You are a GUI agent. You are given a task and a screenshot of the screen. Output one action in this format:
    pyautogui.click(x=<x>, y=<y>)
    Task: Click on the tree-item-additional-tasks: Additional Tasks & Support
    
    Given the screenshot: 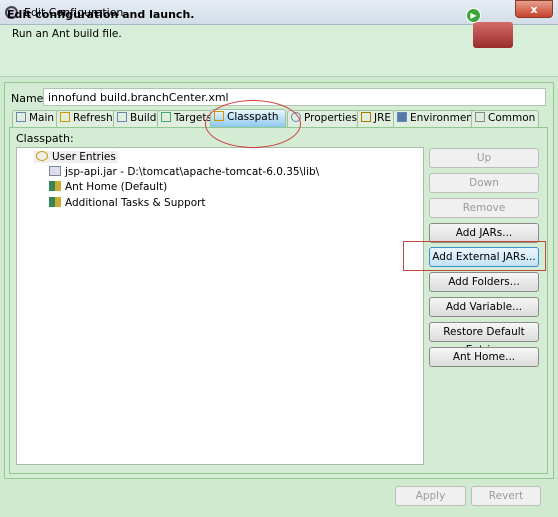 What is the action you would take?
    pyautogui.click(x=127, y=203)
    